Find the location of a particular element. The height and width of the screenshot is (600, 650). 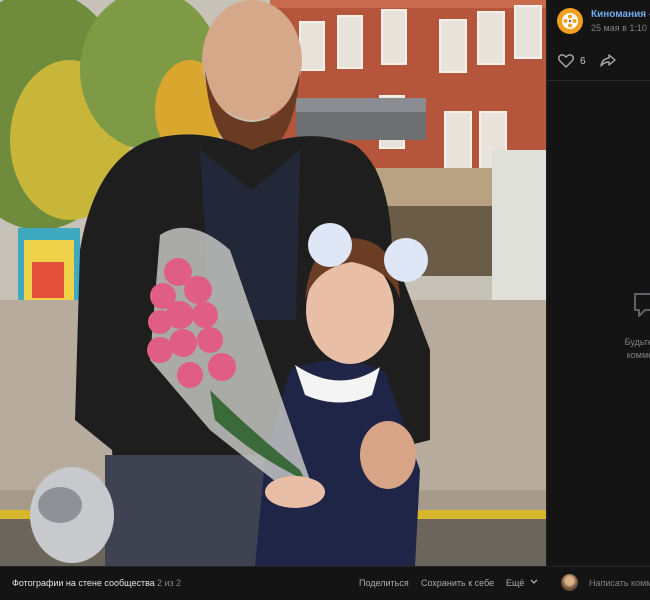

chevron-down-icon is located at coordinates (534, 581).